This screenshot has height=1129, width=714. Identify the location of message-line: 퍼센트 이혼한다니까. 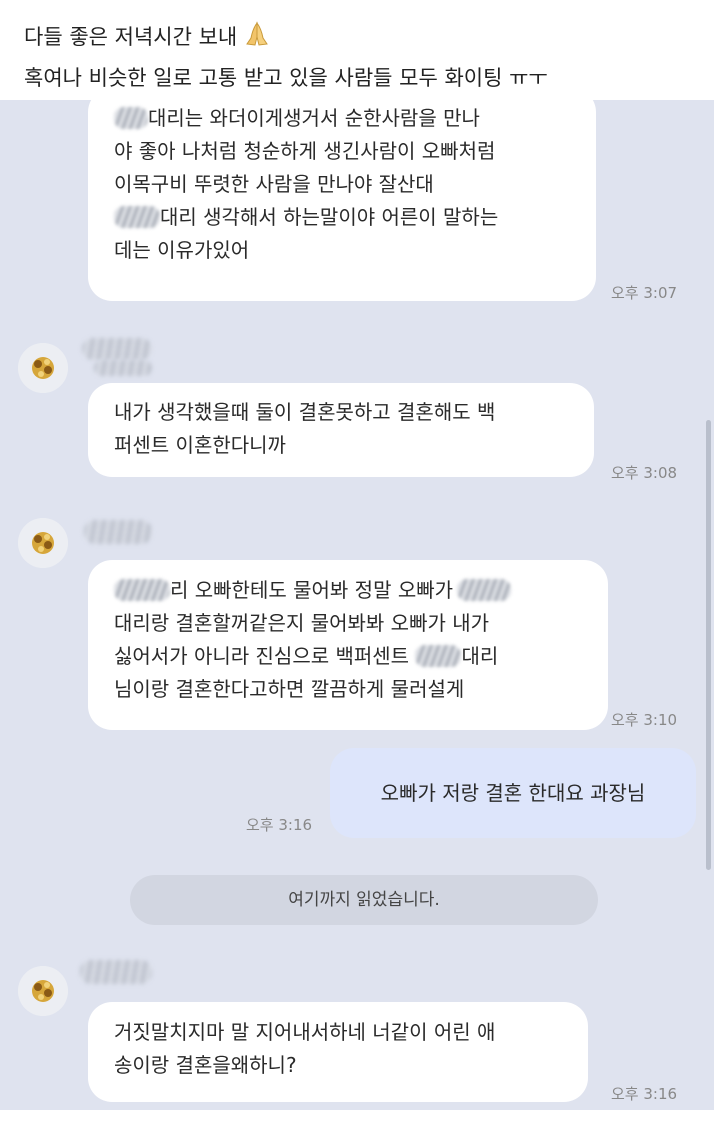
(200, 445).